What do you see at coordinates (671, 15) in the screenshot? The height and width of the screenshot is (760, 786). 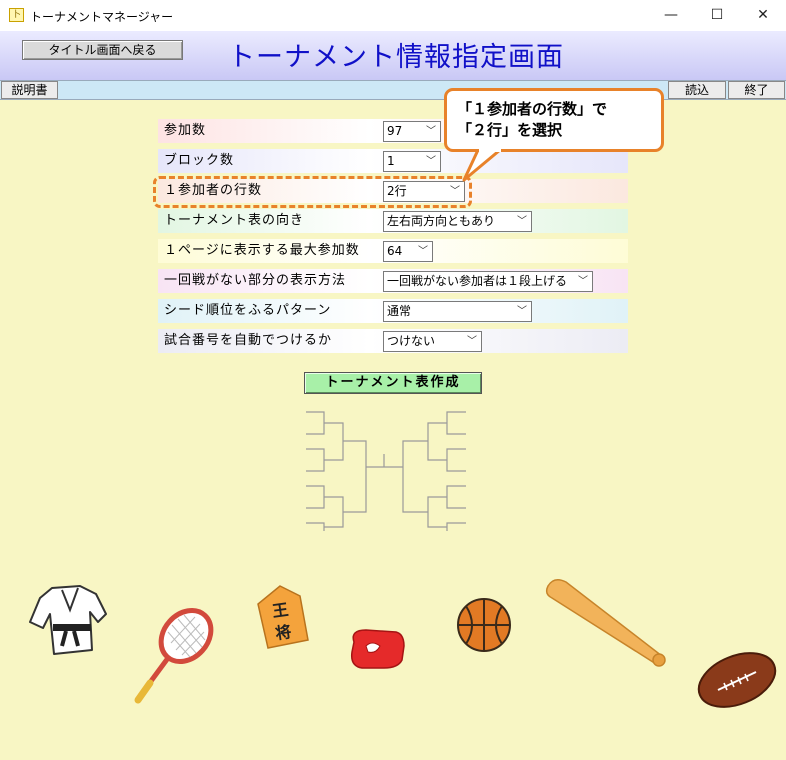 I see `minimize-button: —` at bounding box center [671, 15].